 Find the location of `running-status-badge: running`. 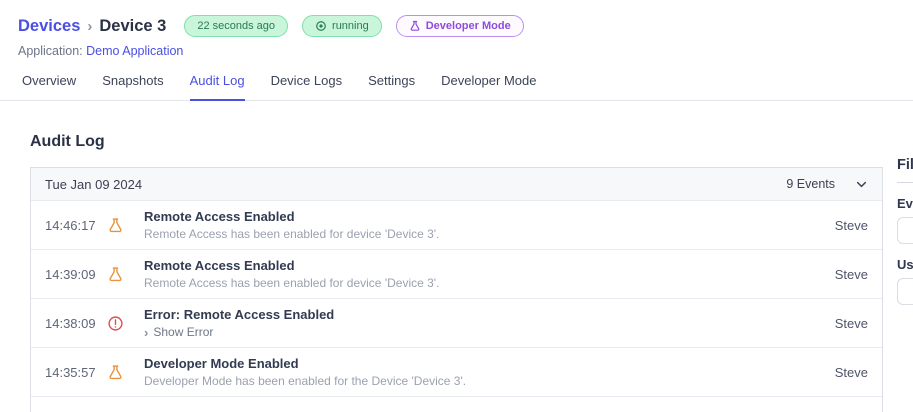

running-status-badge: running is located at coordinates (342, 26).